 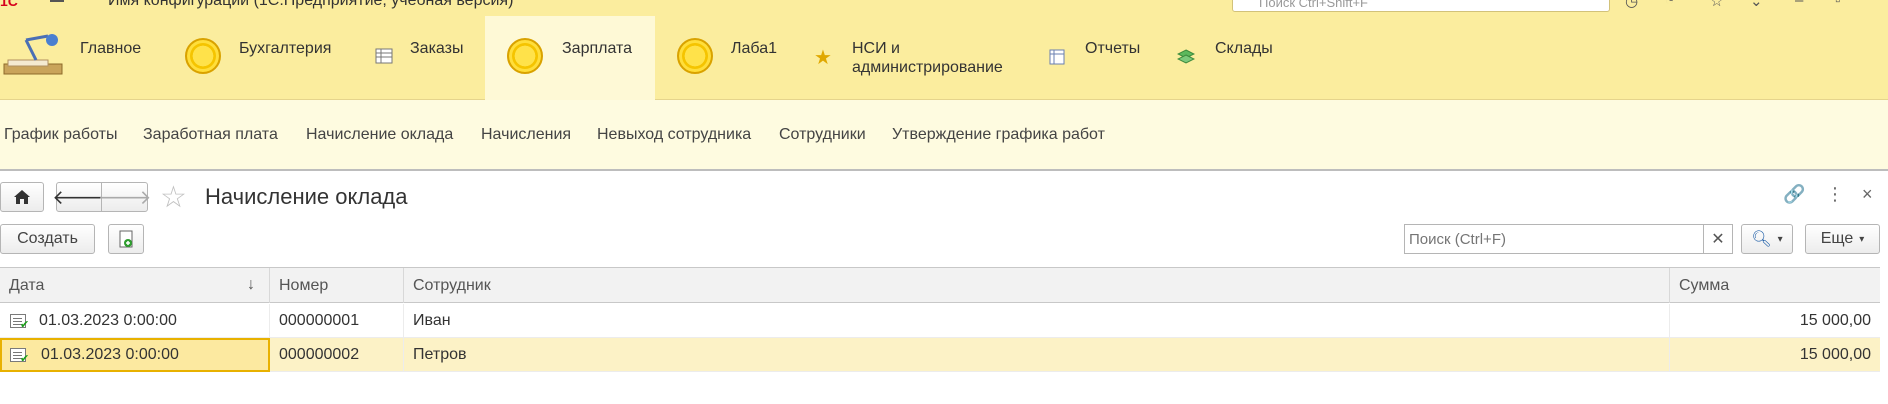 What do you see at coordinates (912, 58) in the screenshot?
I see `section-nsi: ★ НСИ и администрирование` at bounding box center [912, 58].